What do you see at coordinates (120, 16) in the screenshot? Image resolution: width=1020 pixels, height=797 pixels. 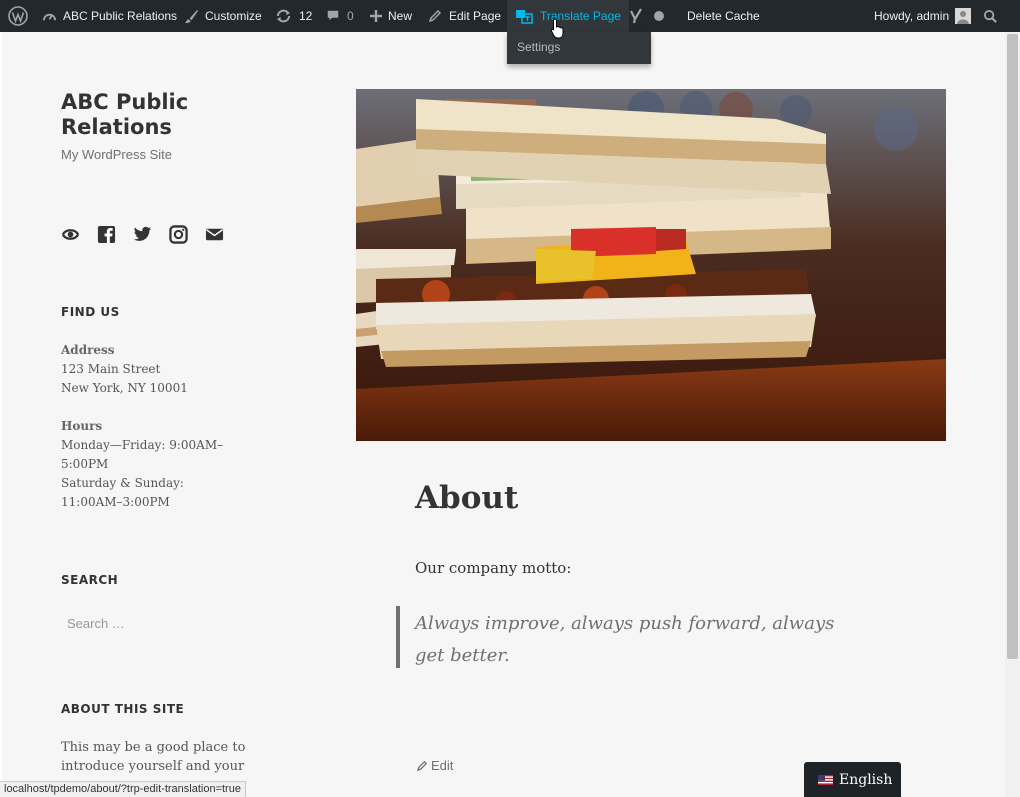 I see `site-name-label: ABC Public Relations` at bounding box center [120, 16].